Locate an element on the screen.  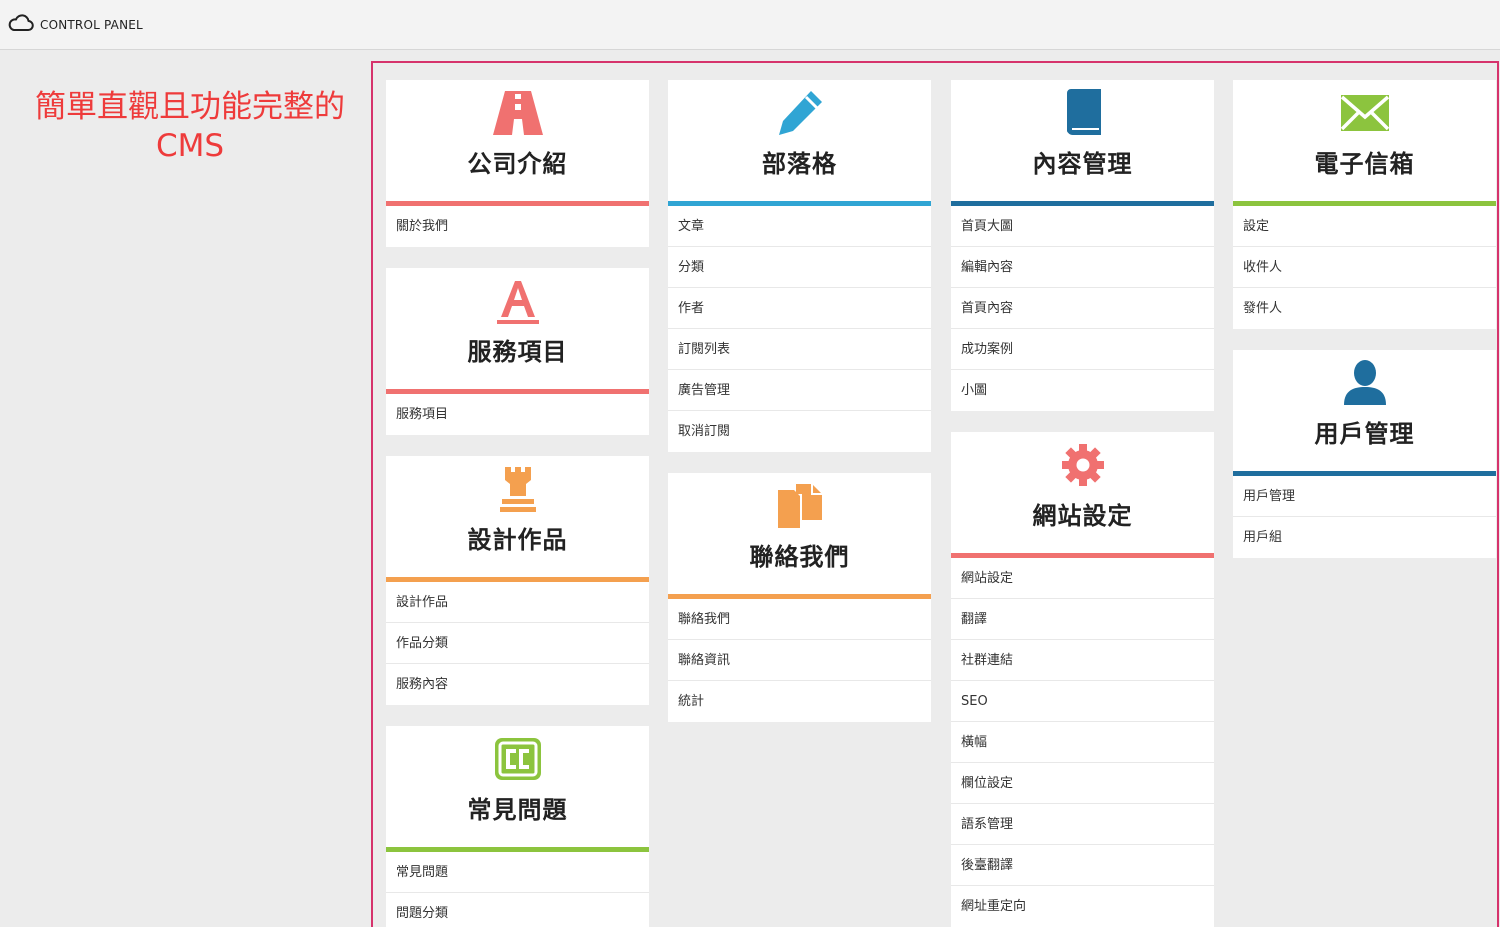
module-card: 內容管理首頁大圖 編輯內容 首頁內容 成功案例 小圖 is located at coordinates (1082, 245).